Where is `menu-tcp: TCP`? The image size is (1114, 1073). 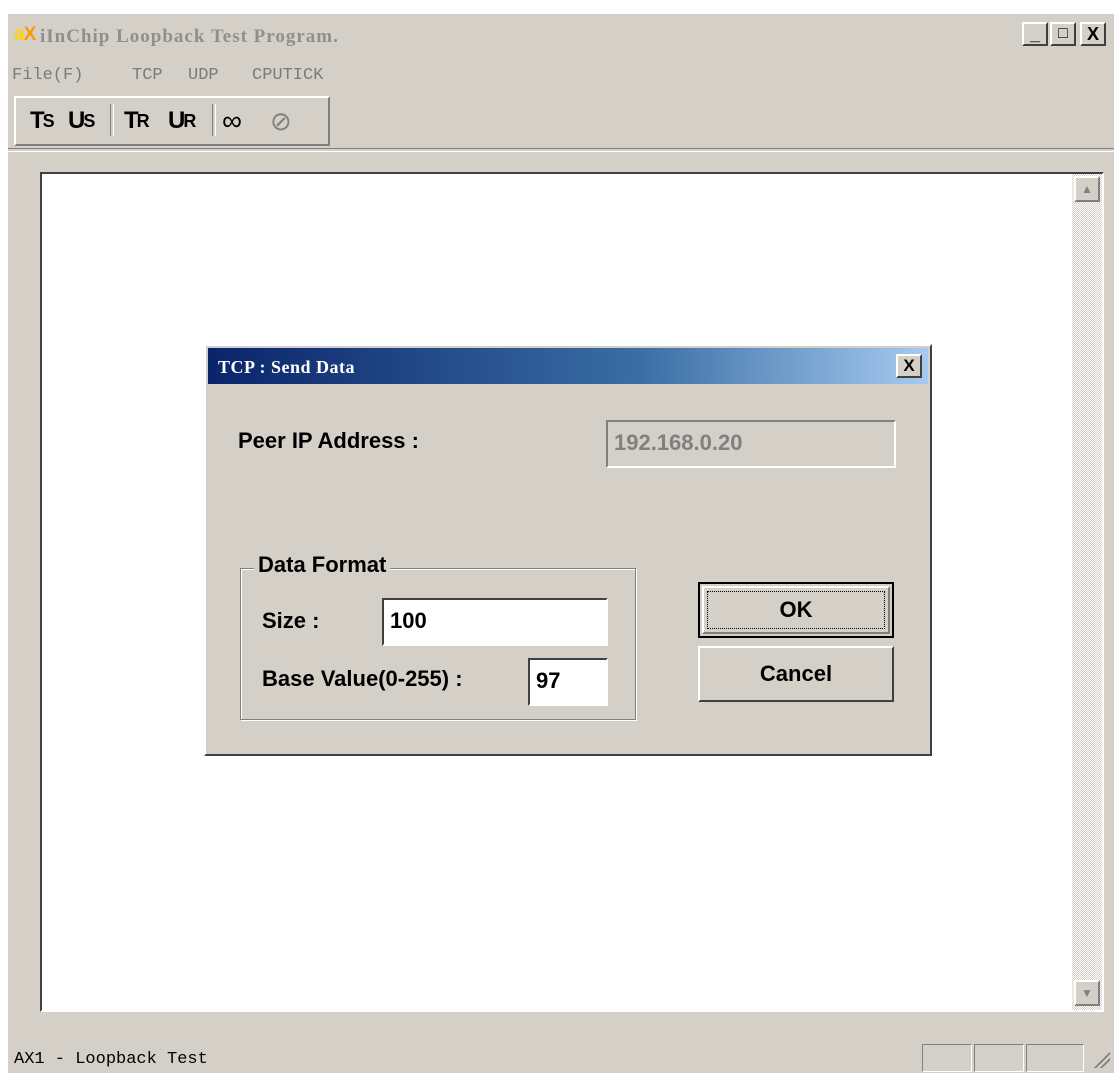
menu-tcp: TCP is located at coordinates (147, 75).